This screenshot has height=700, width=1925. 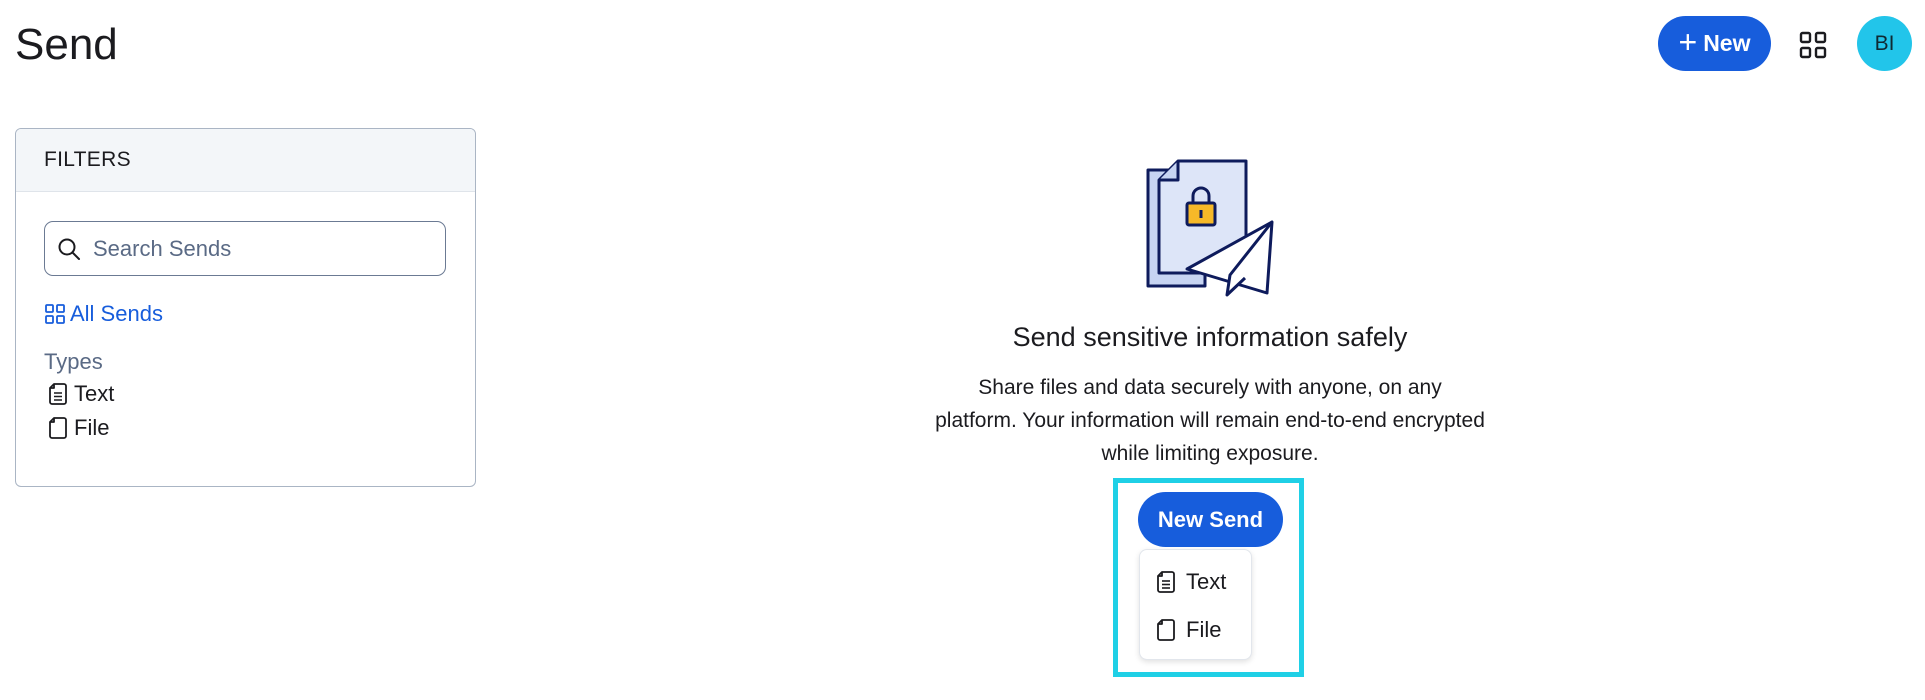 I want to click on new-button: + New, so click(x=1714, y=43).